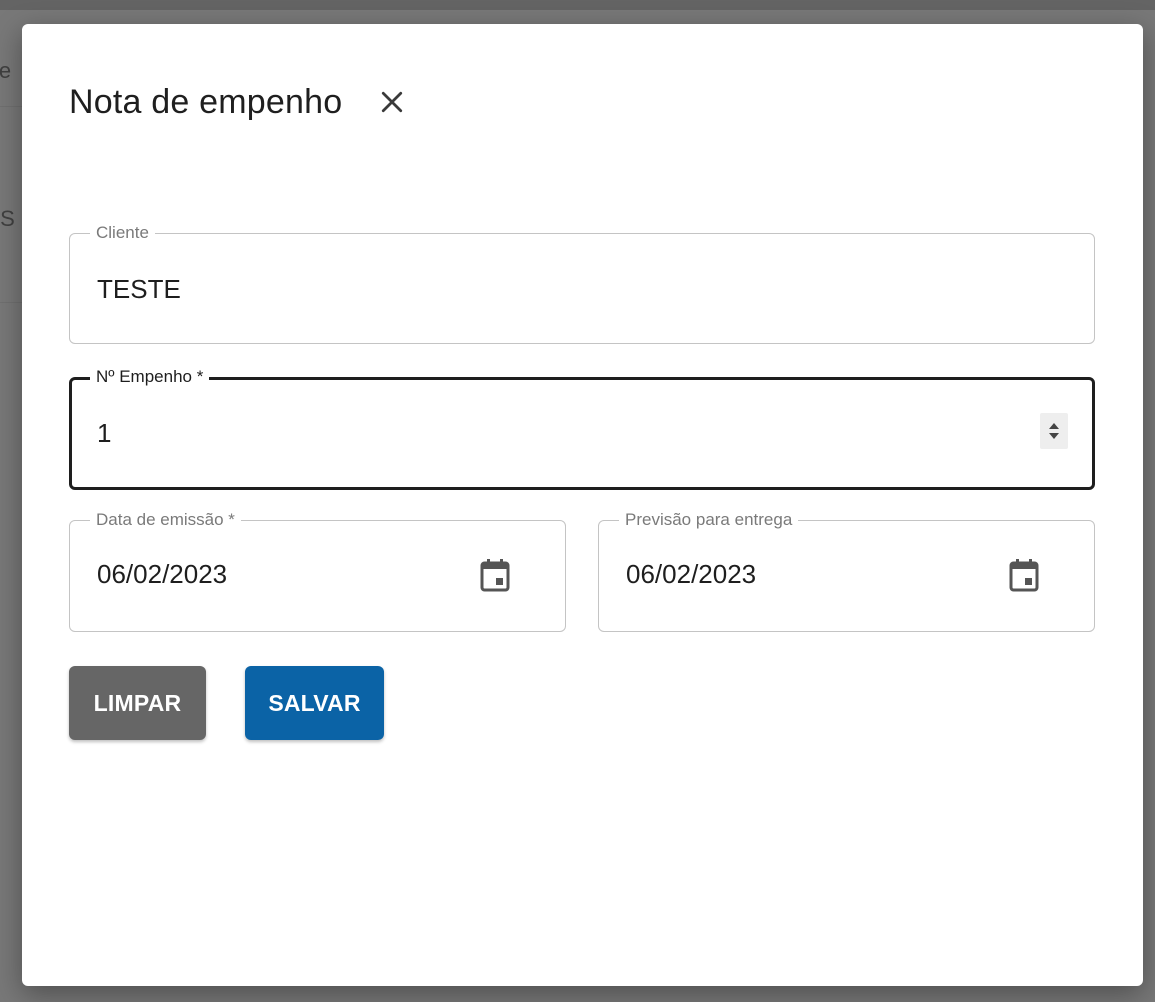 The width and height of the screenshot is (1155, 1002). I want to click on stepper-arrows-icon, so click(1054, 431).